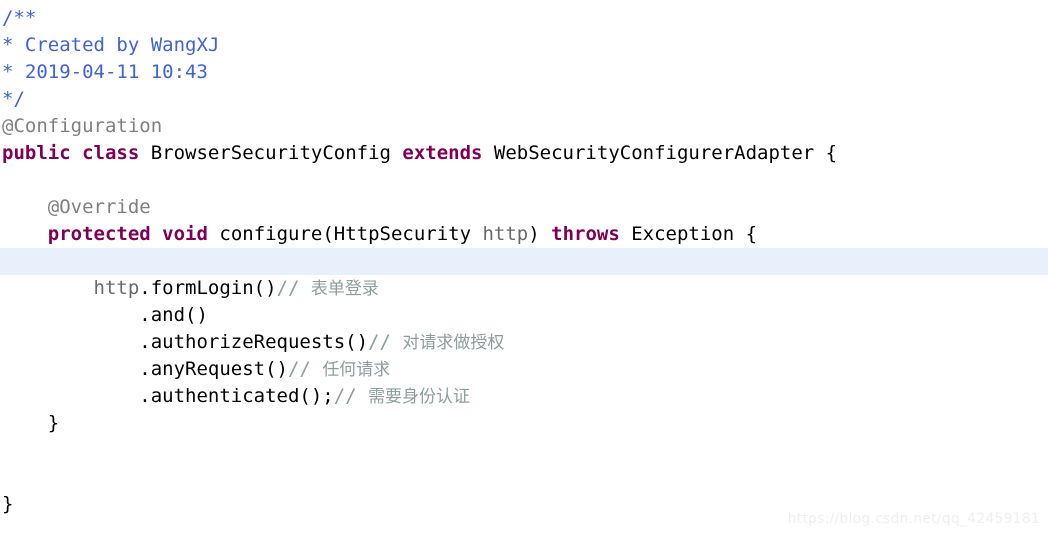 Image resolution: width=1048 pixels, height=539 pixels. Describe the element at coordinates (111, 153) in the screenshot. I see `code-token-keyword: class` at that location.